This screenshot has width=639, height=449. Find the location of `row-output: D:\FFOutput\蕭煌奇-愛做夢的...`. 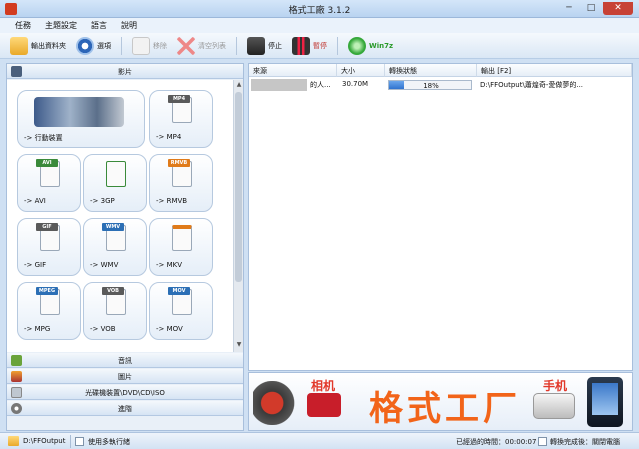

row-output: D:\FFOutput\蕭煌奇-愛做夢的... is located at coordinates (532, 85).